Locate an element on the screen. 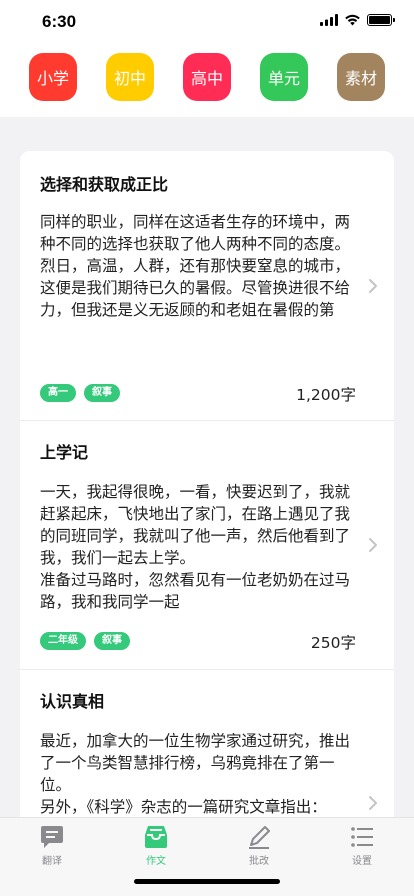 The image size is (414, 896). status-icons is located at coordinates (357, 20).